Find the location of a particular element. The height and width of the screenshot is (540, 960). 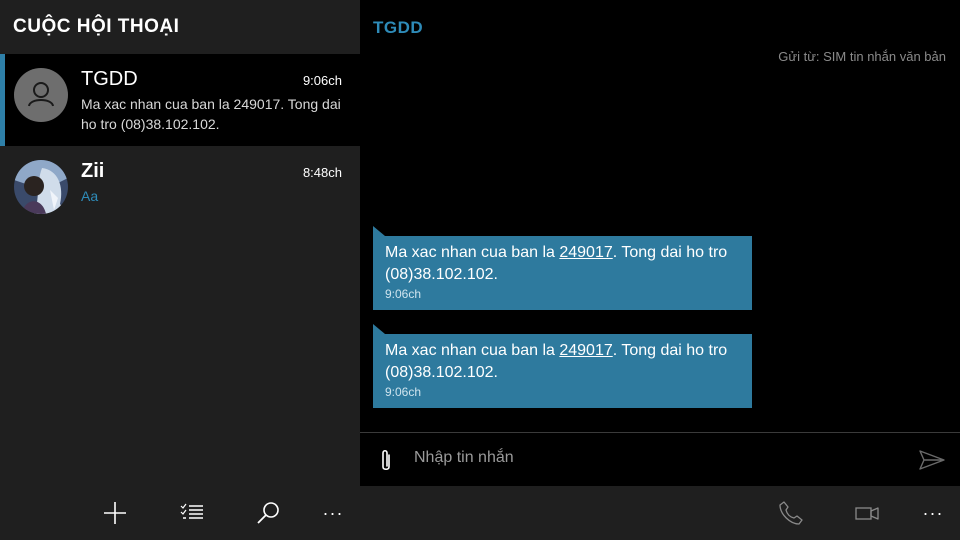

phone-icon is located at coordinates (791, 513).